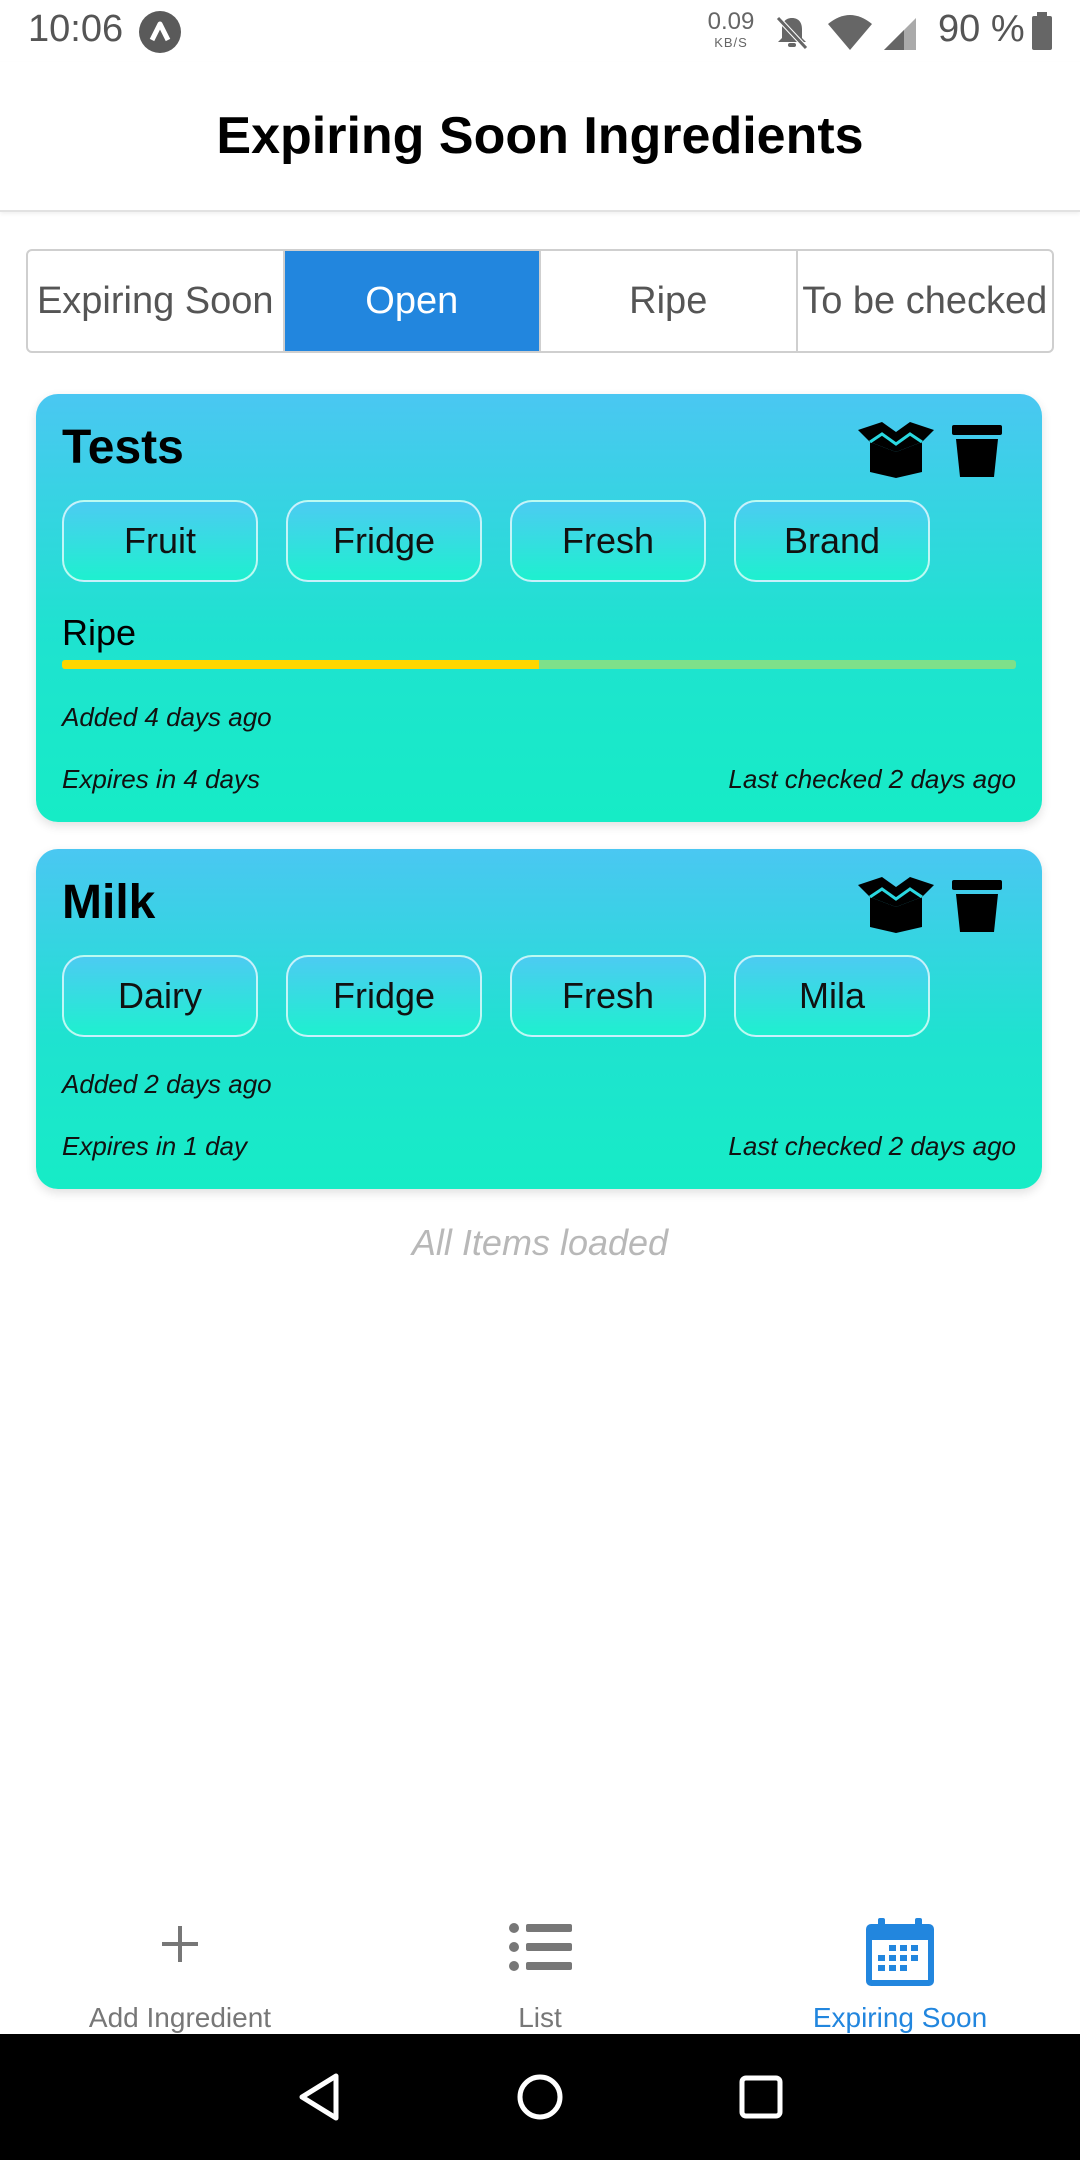  I want to click on added-text: Added 2 days ago, so click(167, 1084).